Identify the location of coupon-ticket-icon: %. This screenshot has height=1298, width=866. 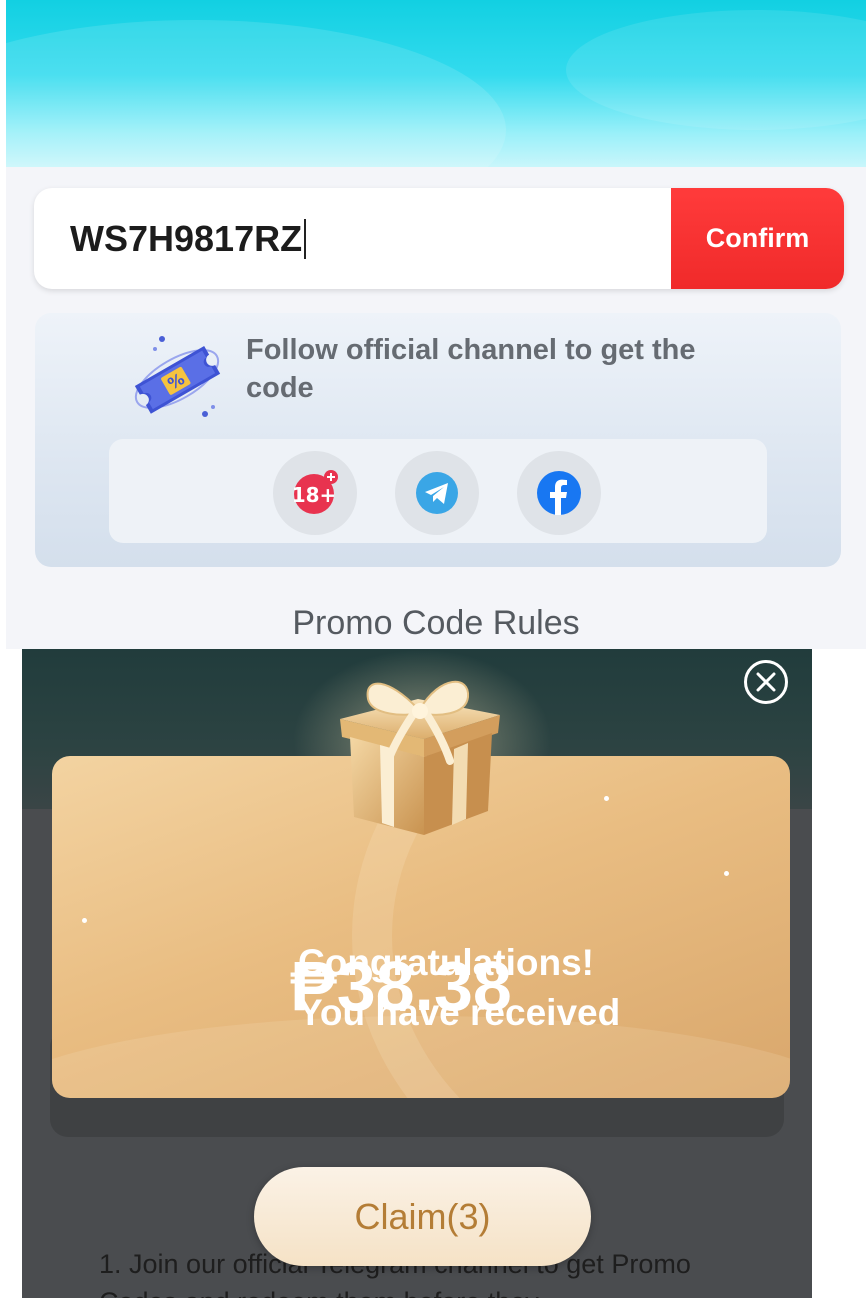
(177, 376).